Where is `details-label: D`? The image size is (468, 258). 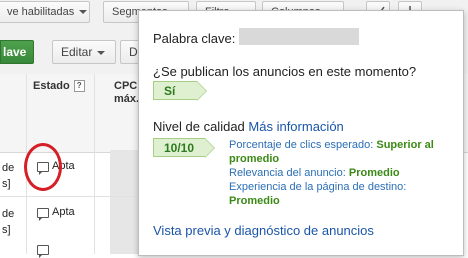
details-label: D is located at coordinates (133, 52).